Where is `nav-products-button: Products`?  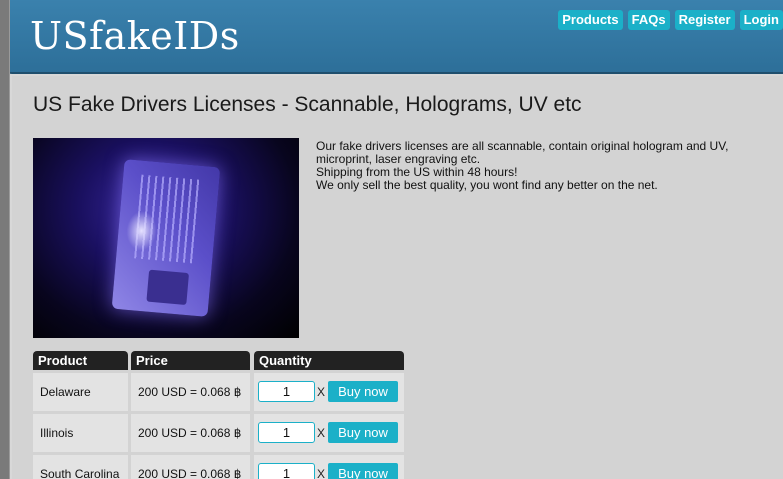 nav-products-button: Products is located at coordinates (590, 20).